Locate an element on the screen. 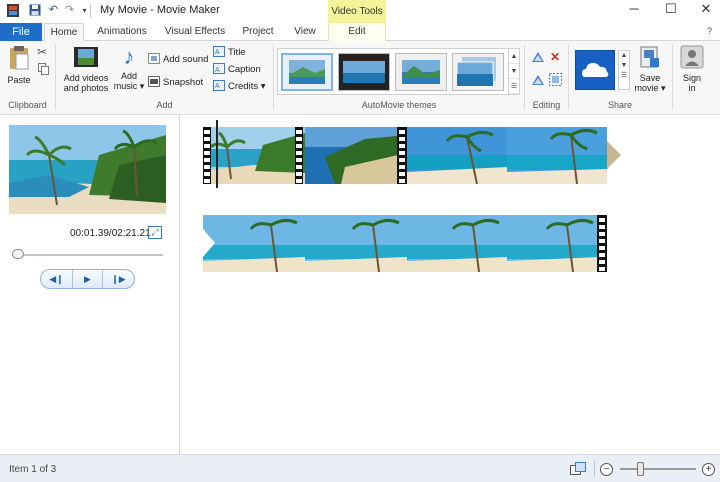  snapshot-button: Snapshot is located at coordinates (175, 82).